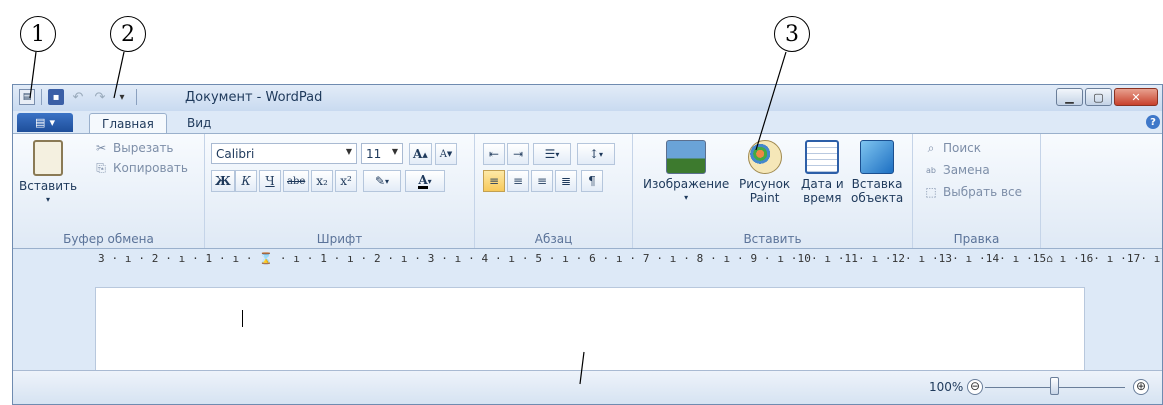 The height and width of the screenshot is (405, 1163). I want to click on select-all-button: ⬚ Выбрать все, so click(972, 192).